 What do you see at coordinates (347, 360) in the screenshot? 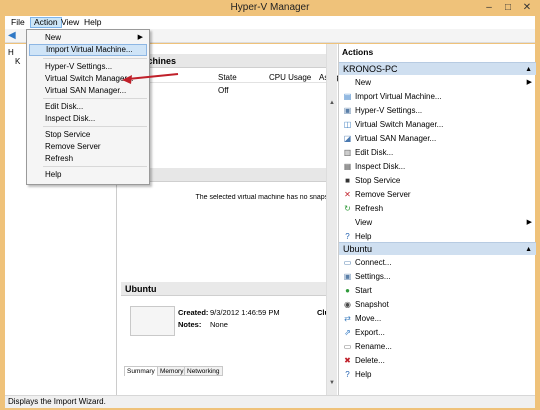
I see `delete-icon: ✖` at bounding box center [347, 360].